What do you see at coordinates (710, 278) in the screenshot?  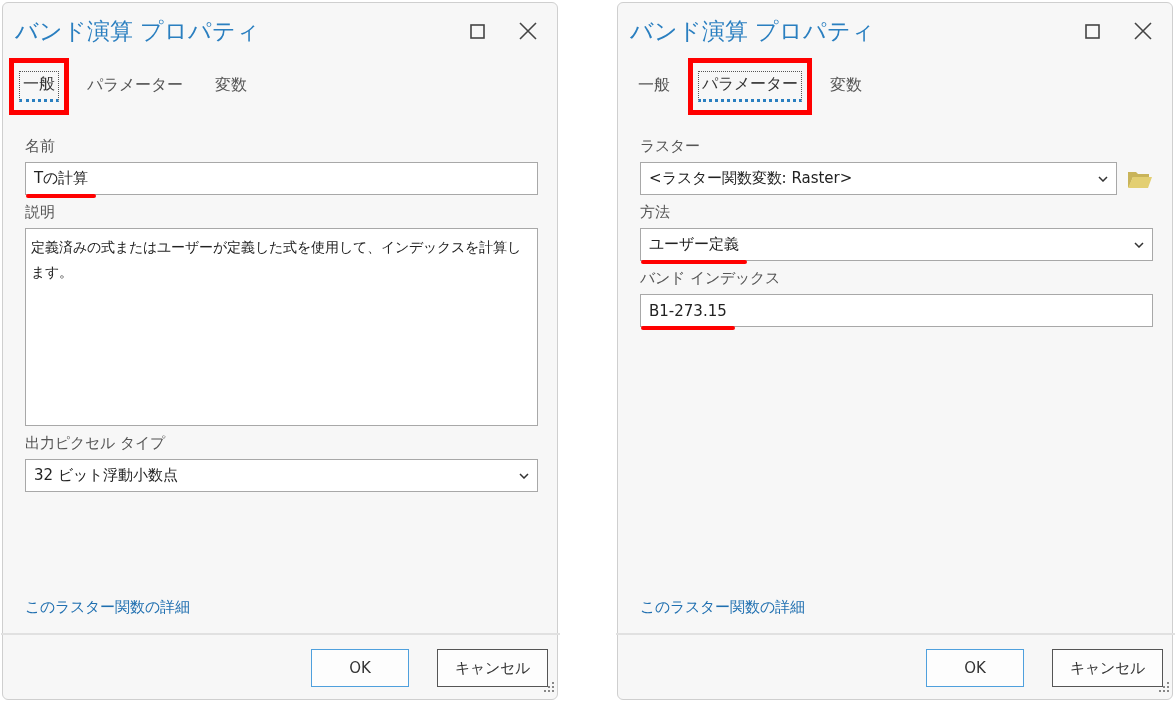 I see `field-label: バンド インデックス` at bounding box center [710, 278].